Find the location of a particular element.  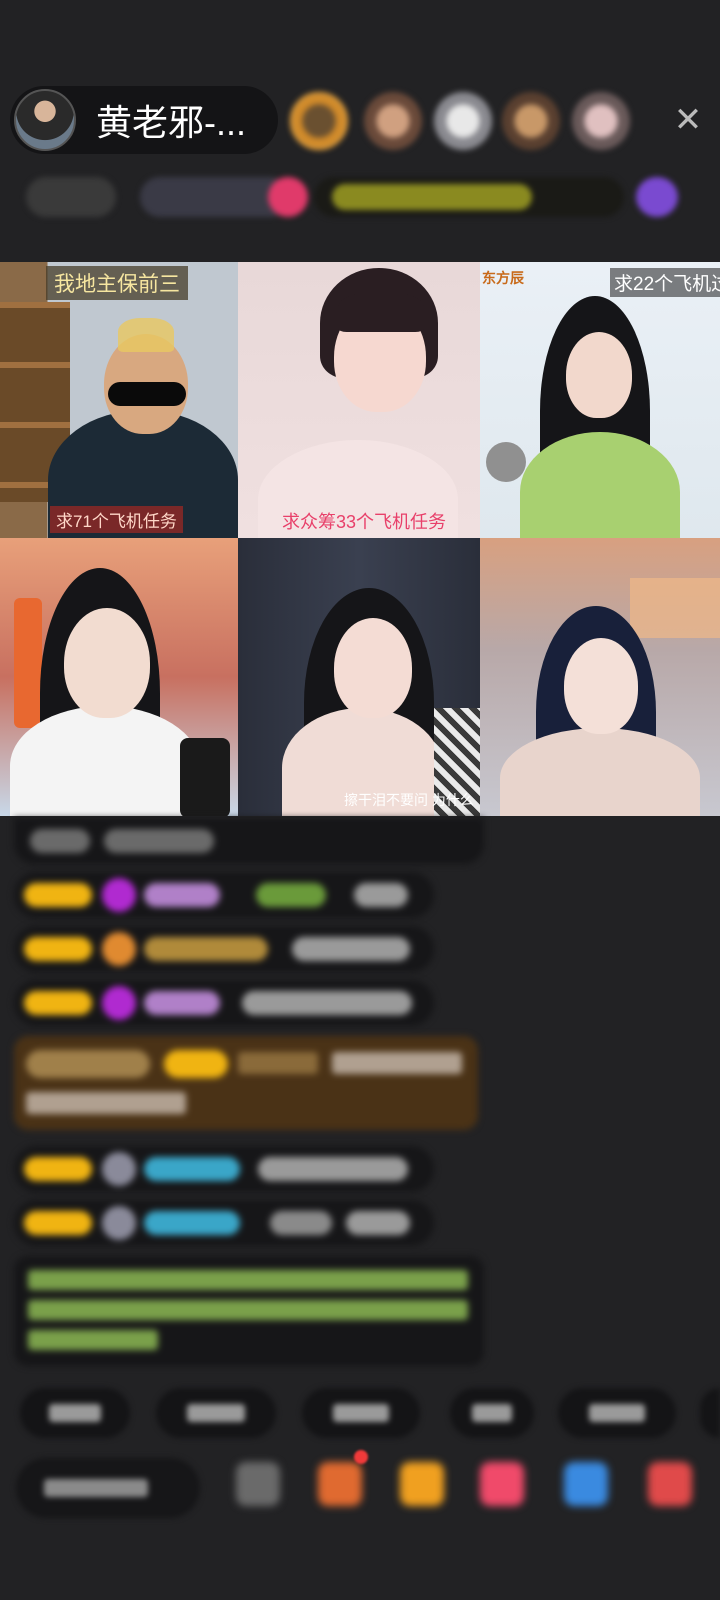

video-tile-5: 擦干泪不要问 为什么 is located at coordinates (359, 677).